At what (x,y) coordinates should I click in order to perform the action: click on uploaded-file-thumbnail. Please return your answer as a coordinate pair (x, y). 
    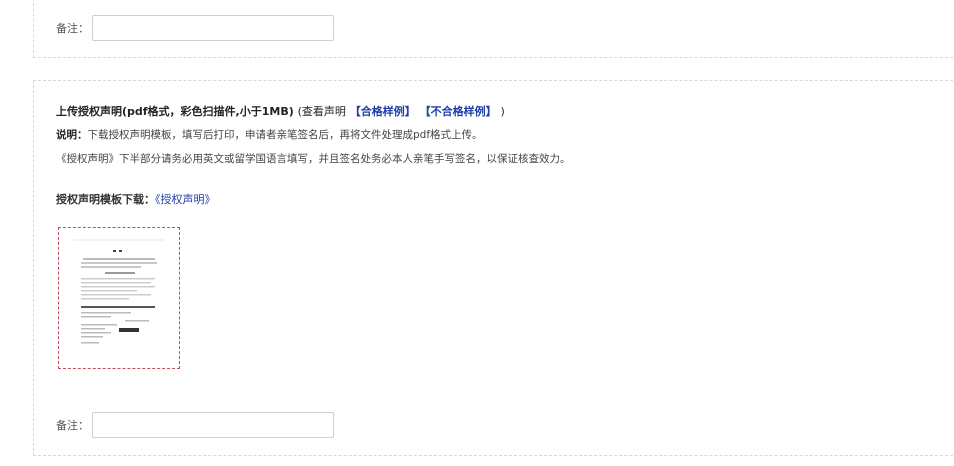
    Looking at the image, I should click on (119, 298).